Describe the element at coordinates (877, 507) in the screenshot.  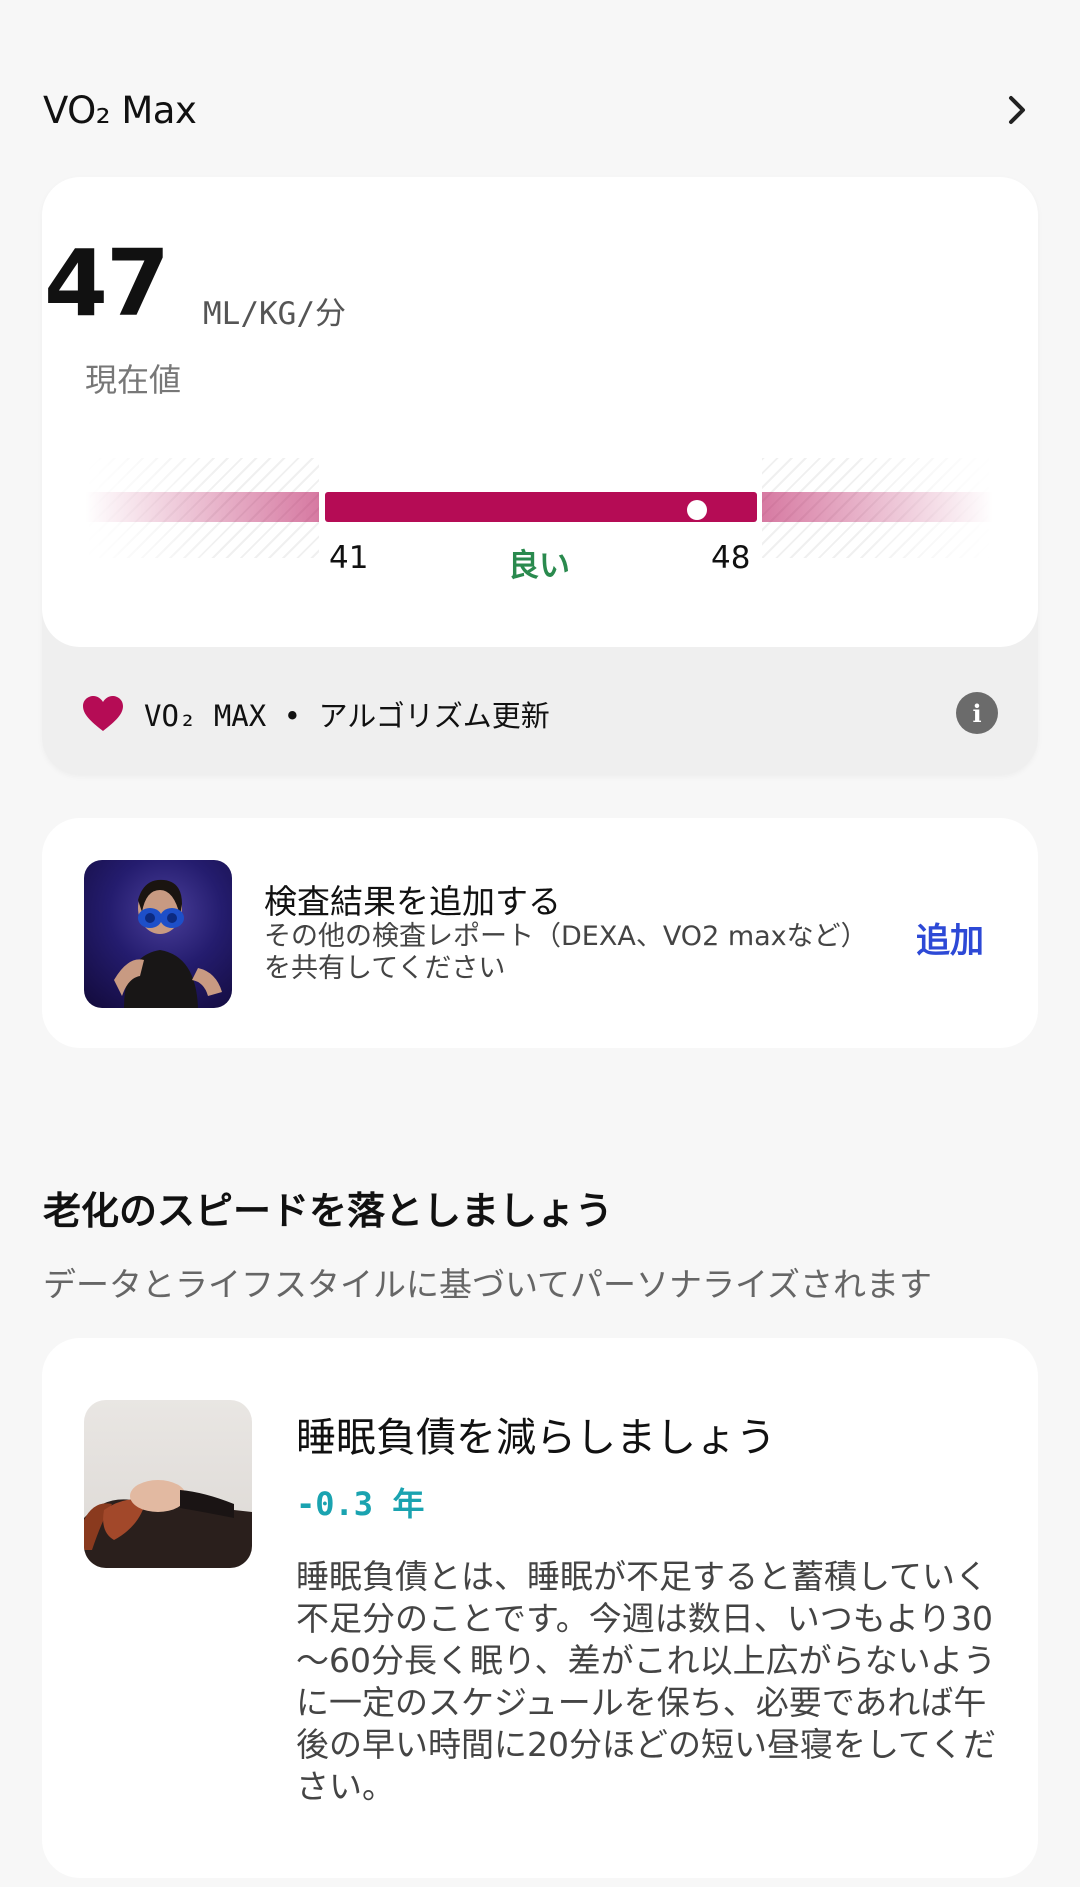
I see `range-bar-above` at that location.